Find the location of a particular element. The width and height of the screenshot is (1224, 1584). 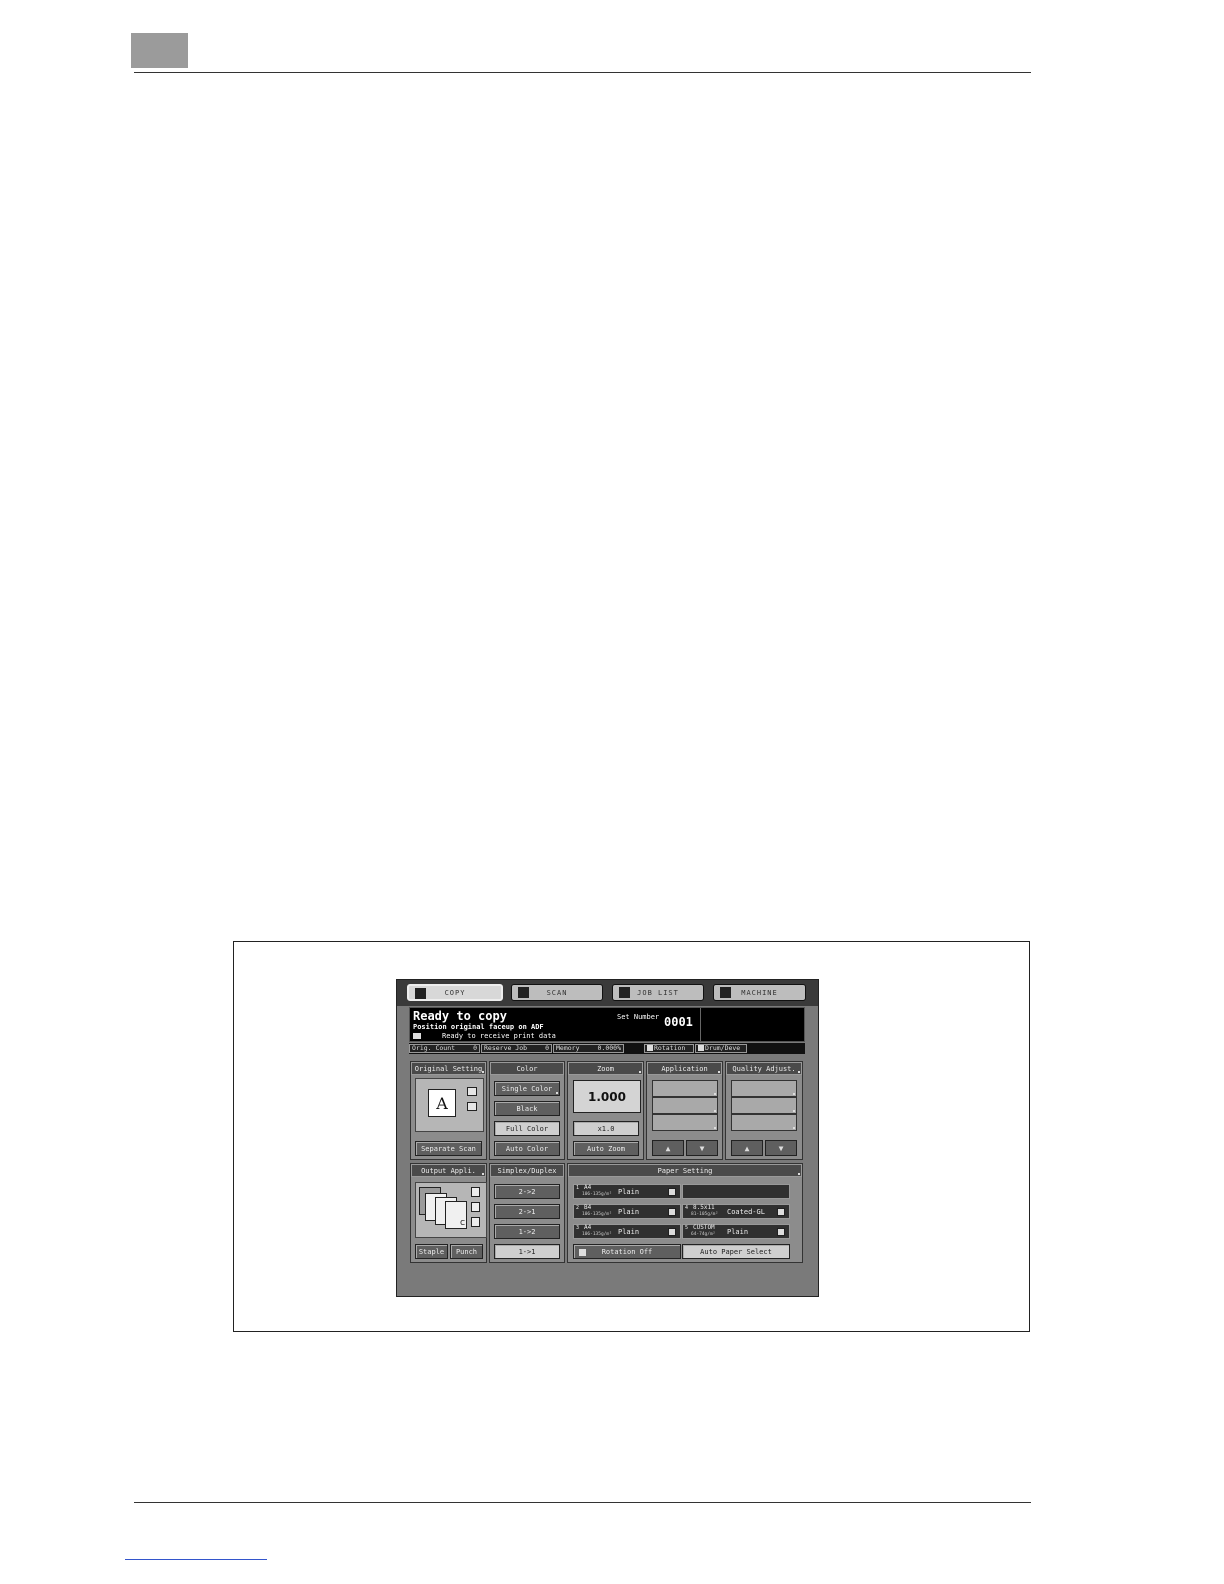

color-header: Color is located at coordinates (527, 1068).